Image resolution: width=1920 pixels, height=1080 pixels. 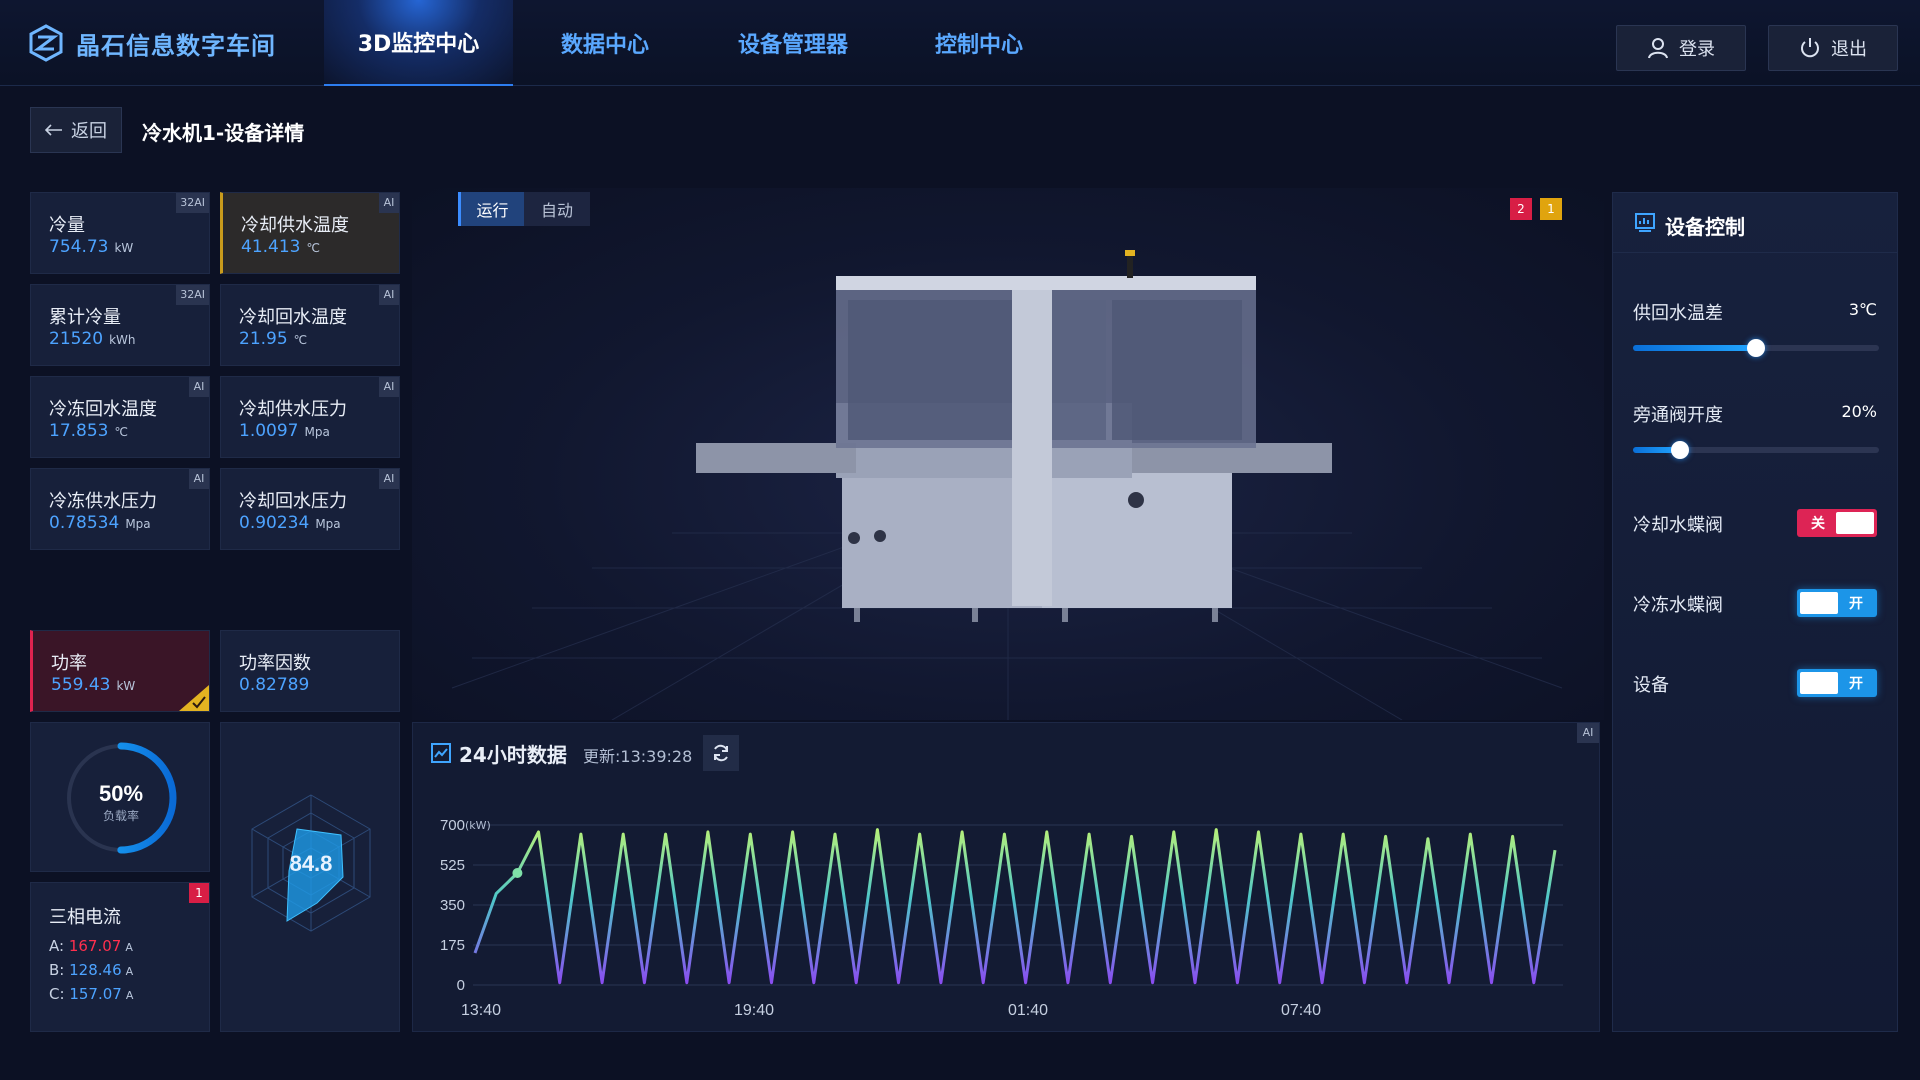 What do you see at coordinates (310, 671) in the screenshot?
I see `metric-card-power-factor: 功率因数 0.82789` at bounding box center [310, 671].